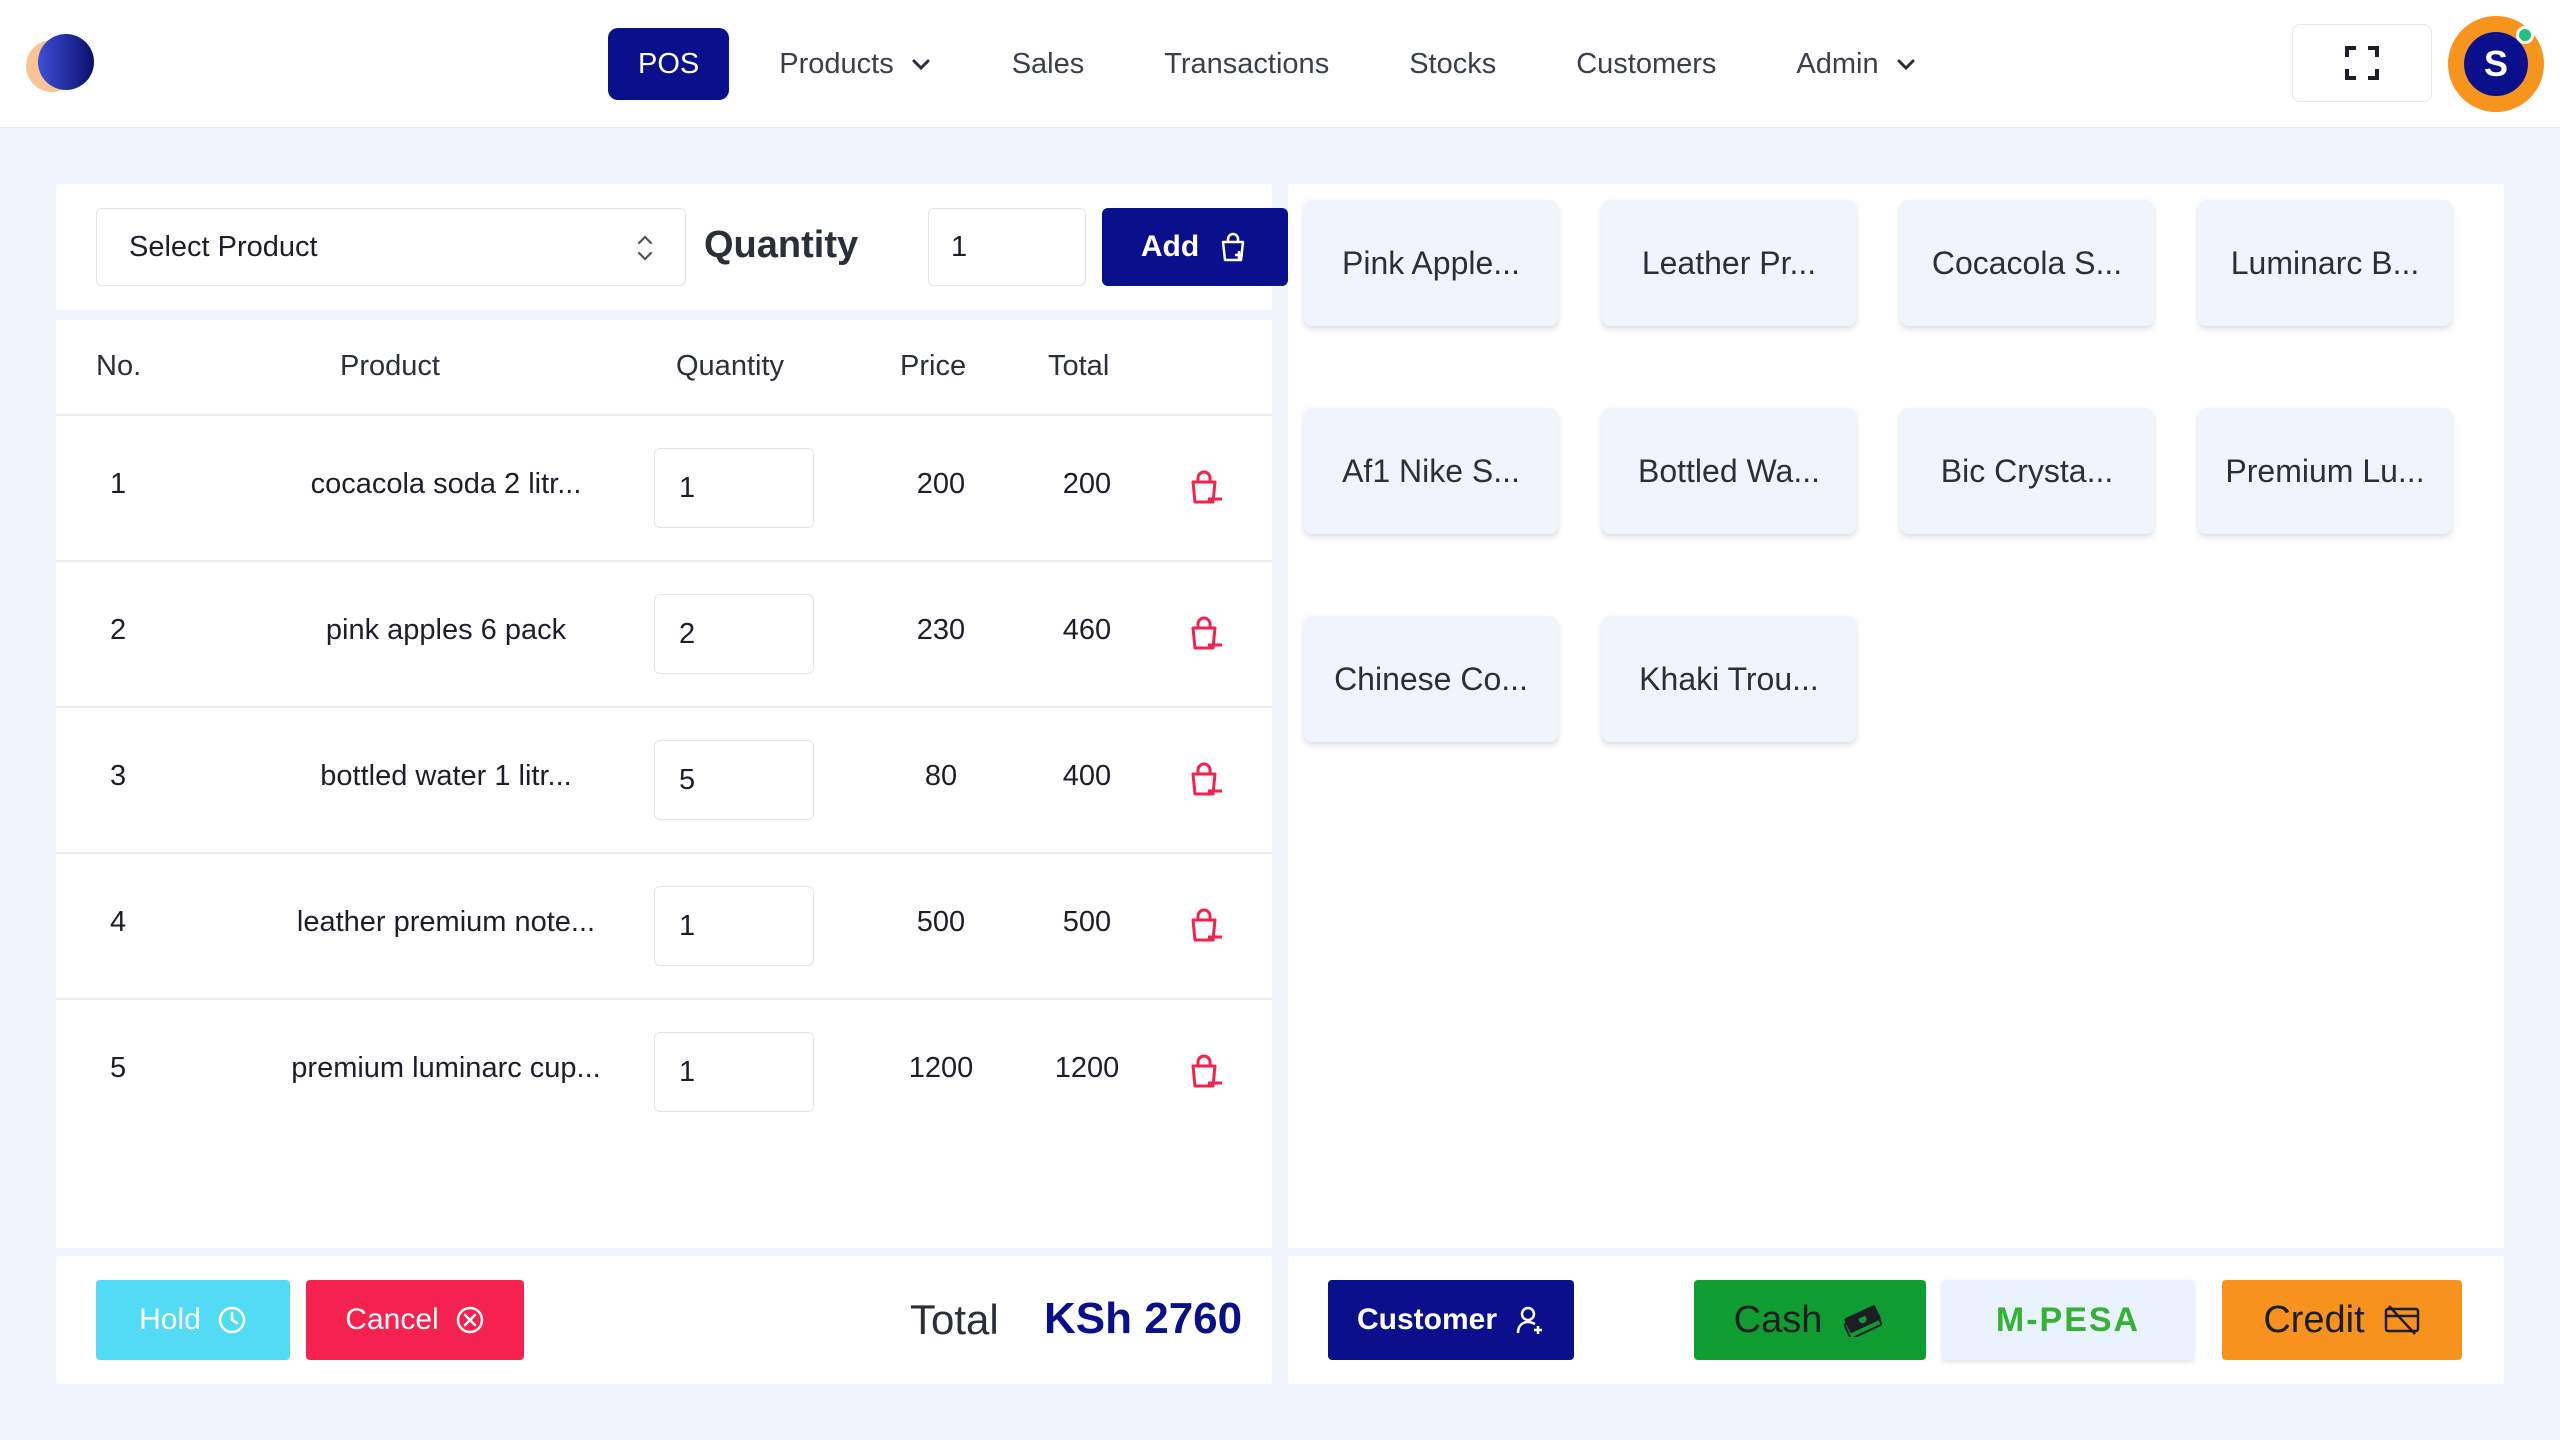 The image size is (2560, 1440). Describe the element at coordinates (1087, 484) in the screenshot. I see `row-total: 200` at that location.